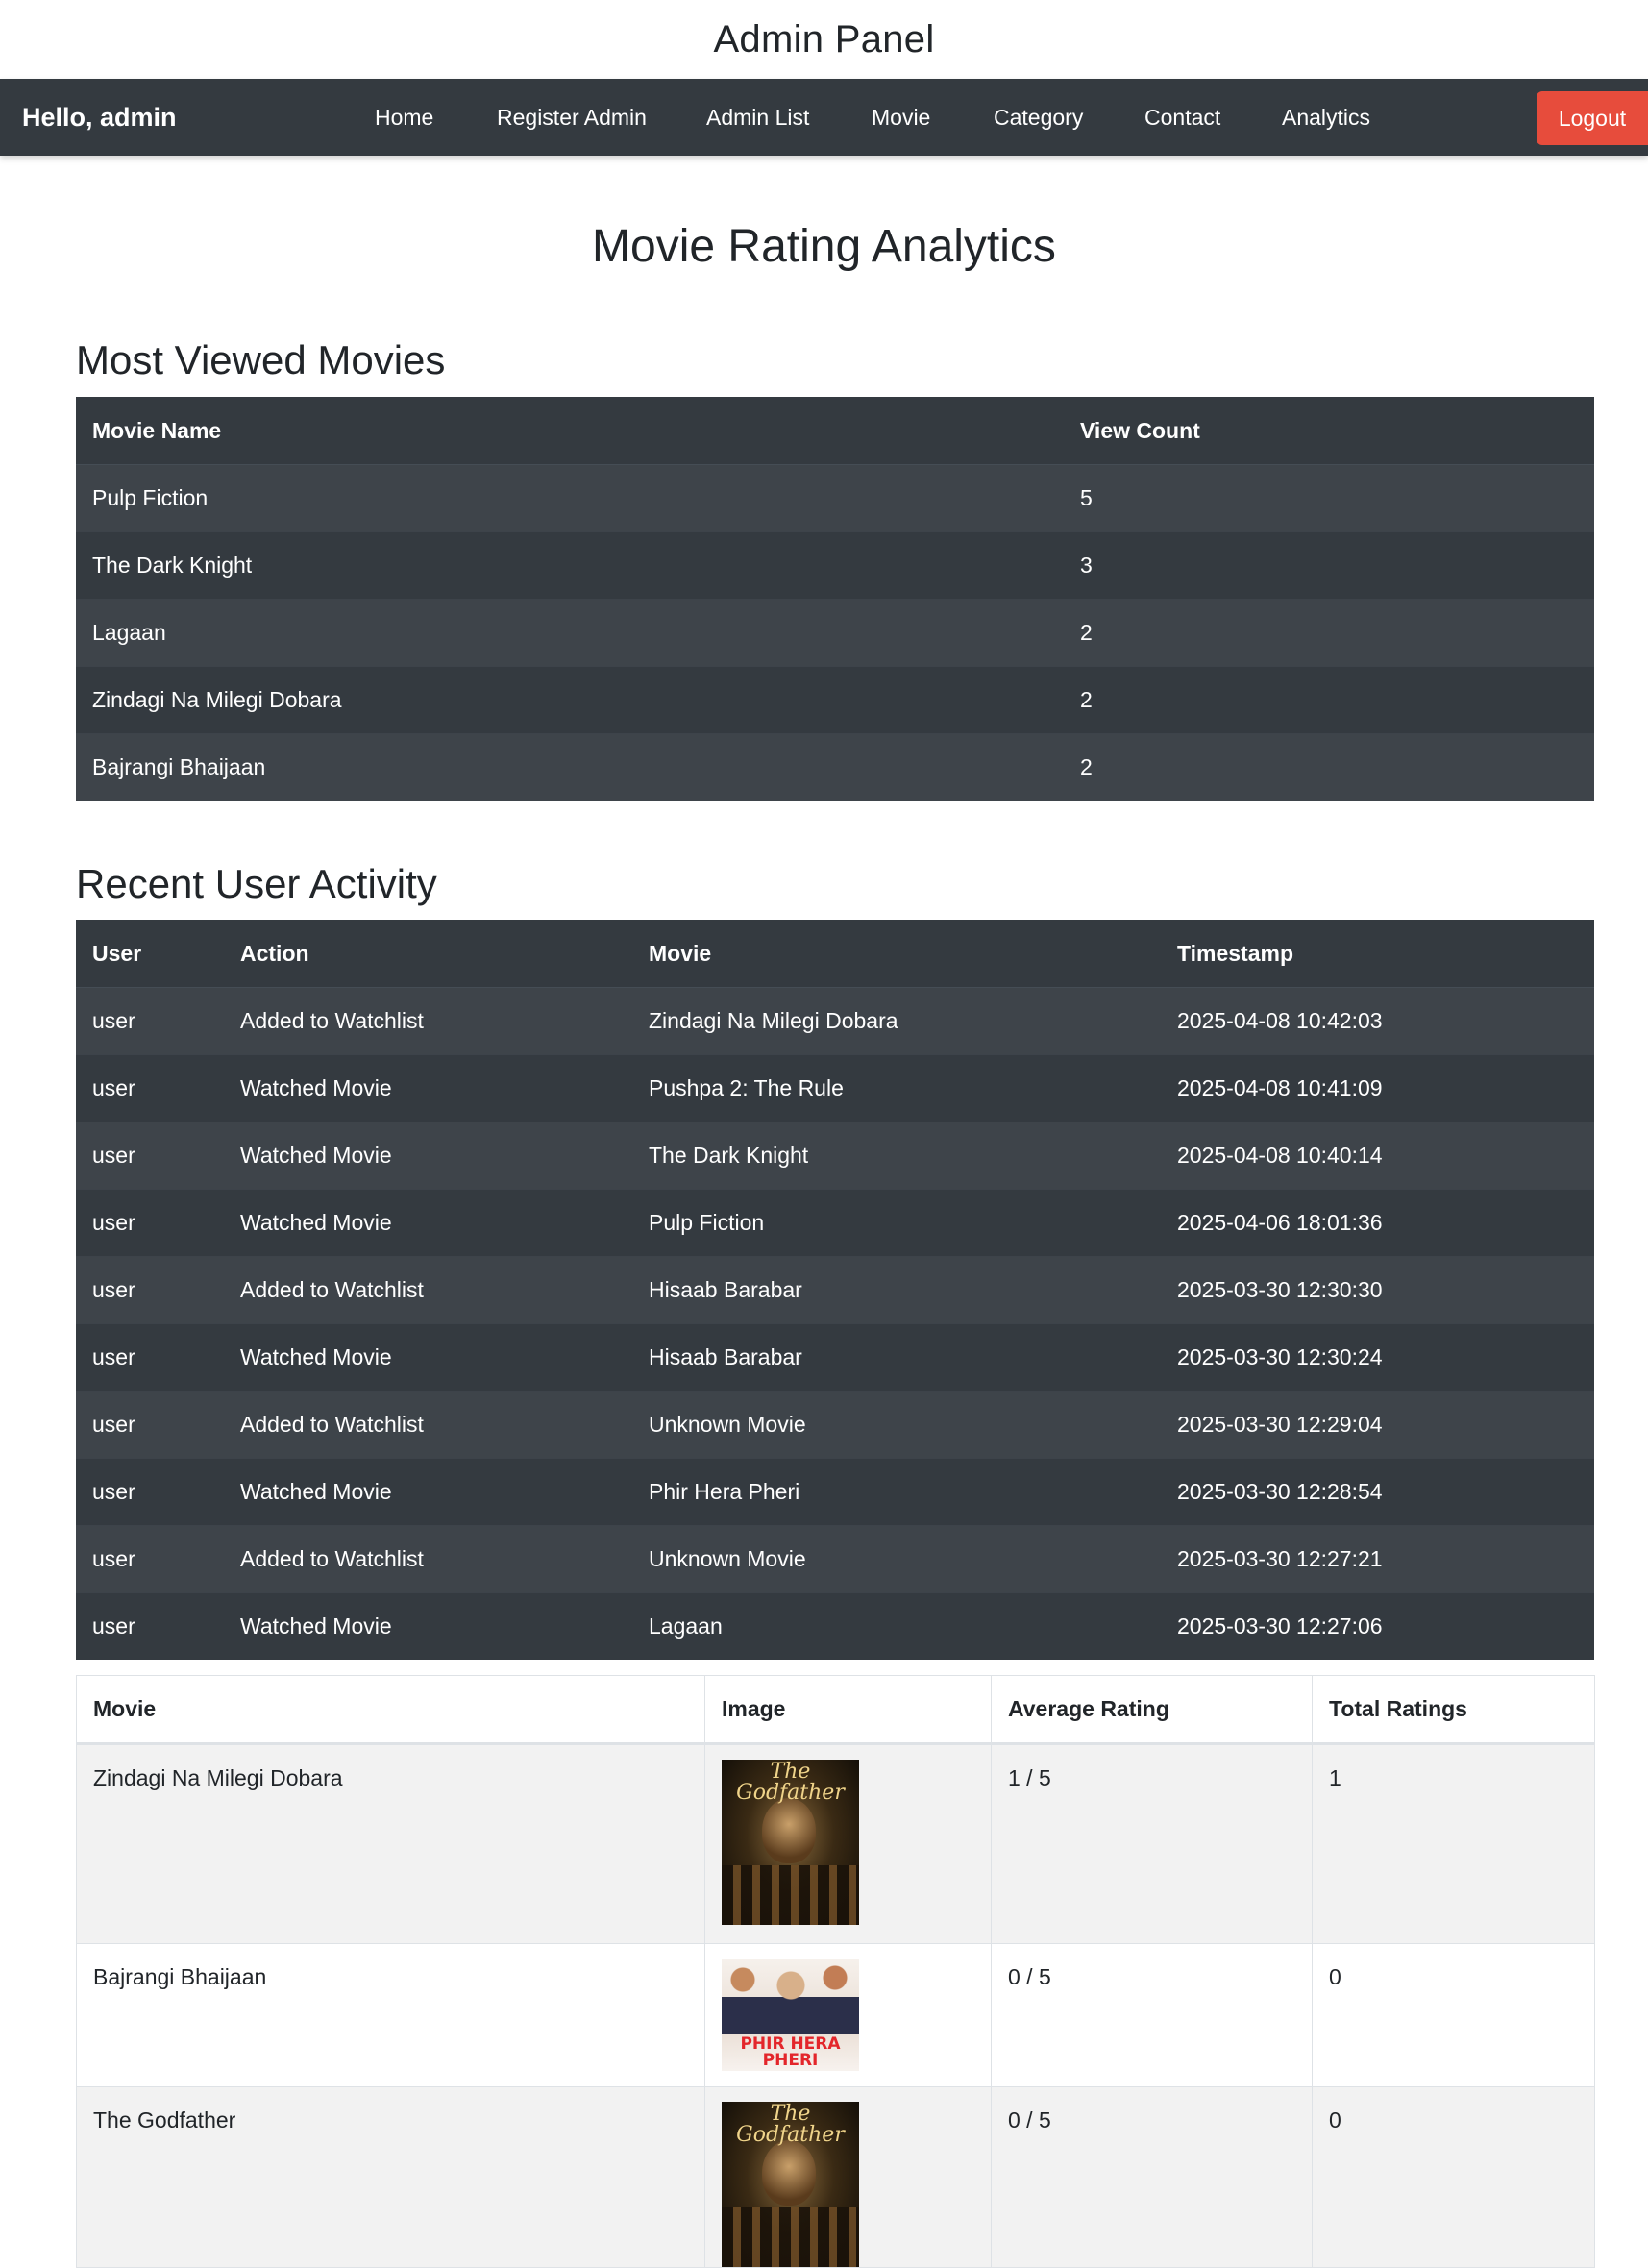 This screenshot has height=2268, width=1648. What do you see at coordinates (1329, 498) in the screenshot?
I see `view-count-cell: 5` at bounding box center [1329, 498].